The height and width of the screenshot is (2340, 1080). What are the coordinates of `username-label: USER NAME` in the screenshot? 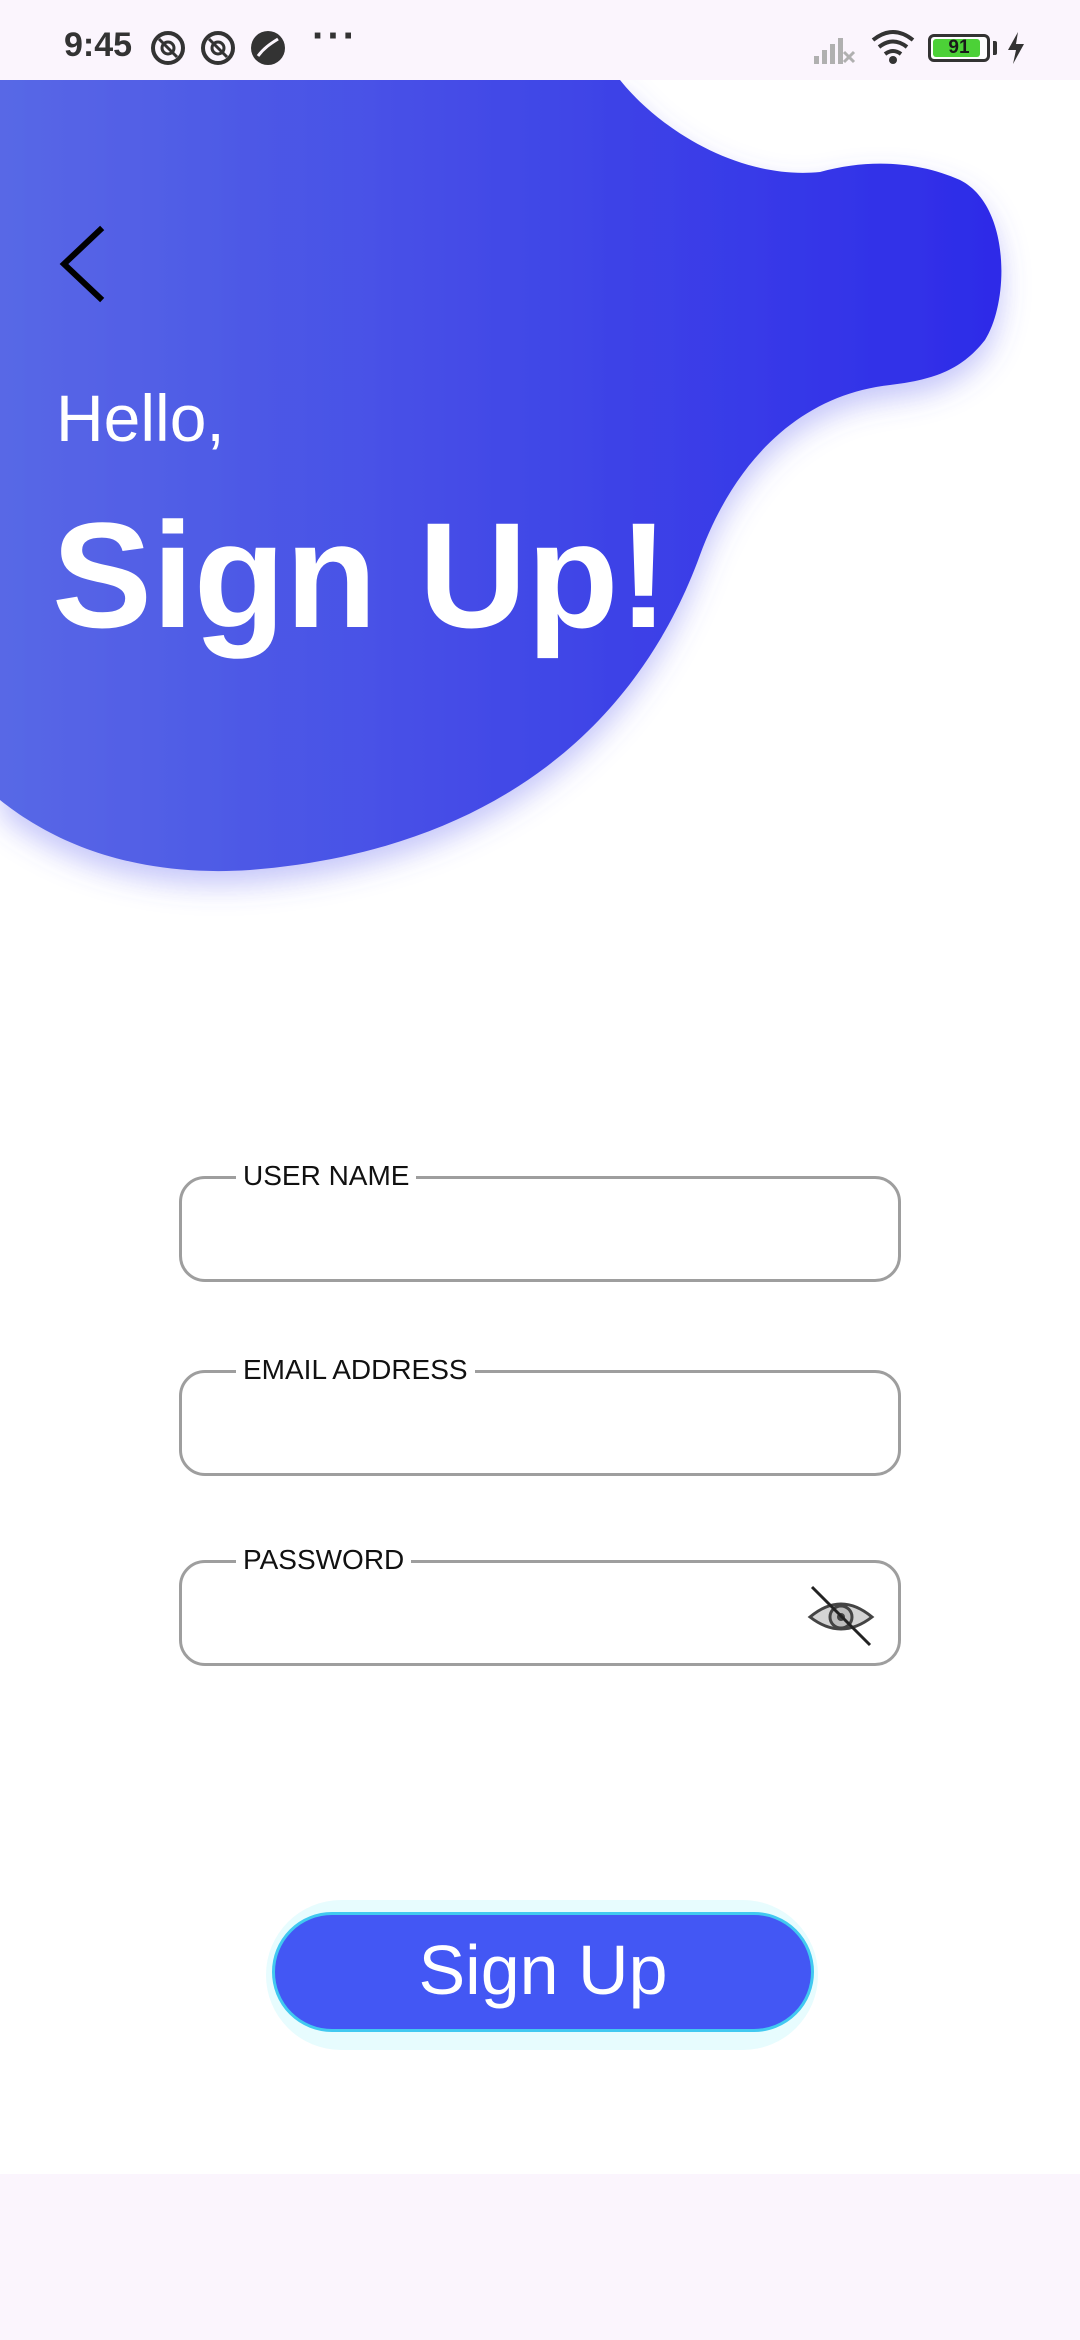 It's located at (326, 1176).